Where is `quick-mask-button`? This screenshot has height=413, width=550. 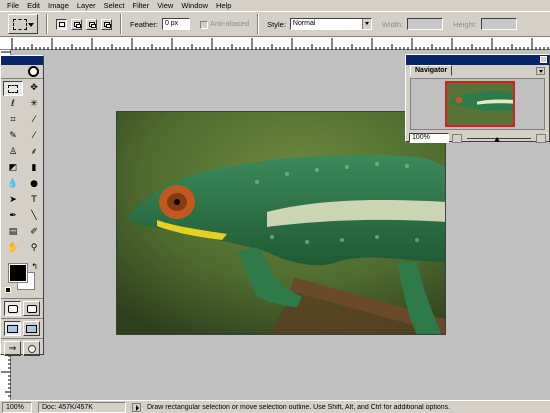
quick-mask-button is located at coordinates (31, 308).